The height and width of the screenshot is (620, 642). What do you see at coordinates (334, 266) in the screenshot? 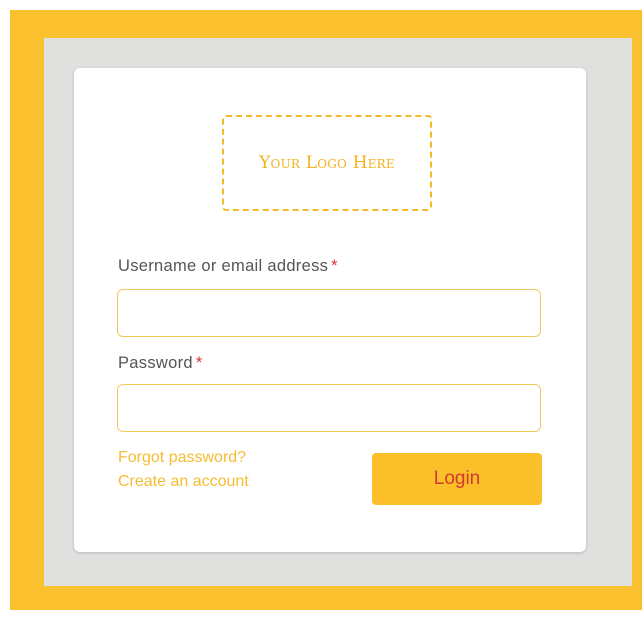
I see `username-required-mark: *` at bounding box center [334, 266].